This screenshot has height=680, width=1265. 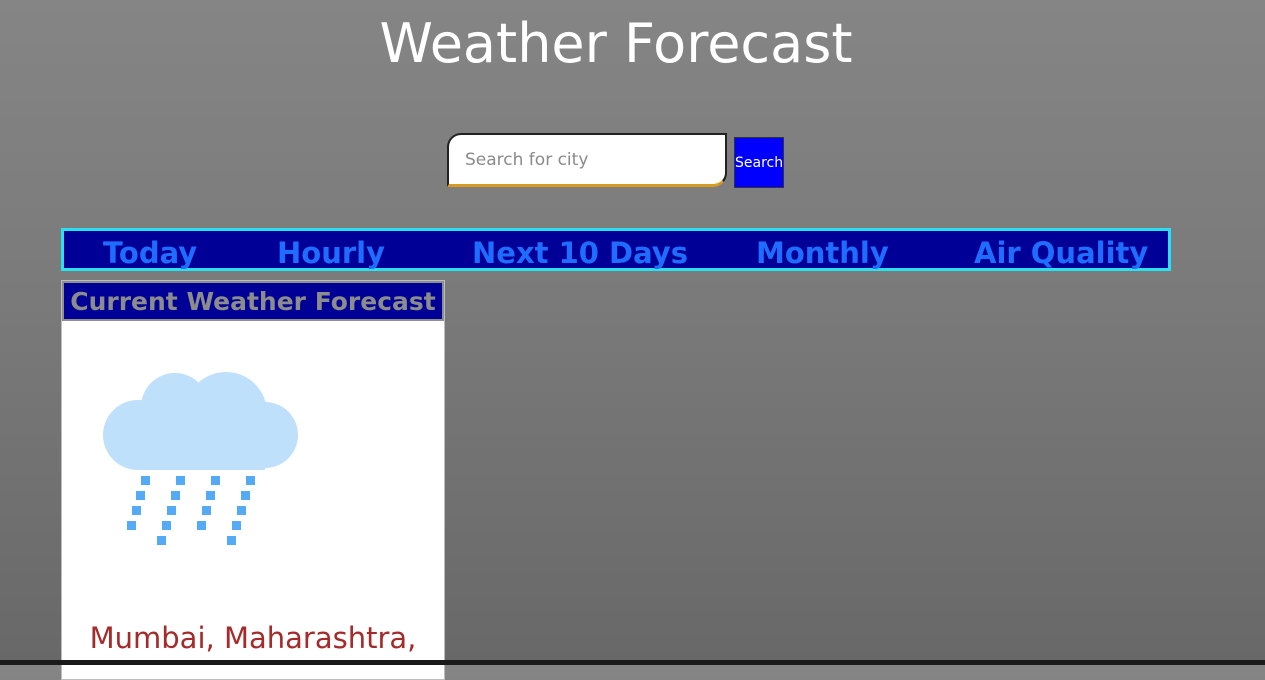 What do you see at coordinates (616, 43) in the screenshot?
I see `page-title: Weather Forecast` at bounding box center [616, 43].